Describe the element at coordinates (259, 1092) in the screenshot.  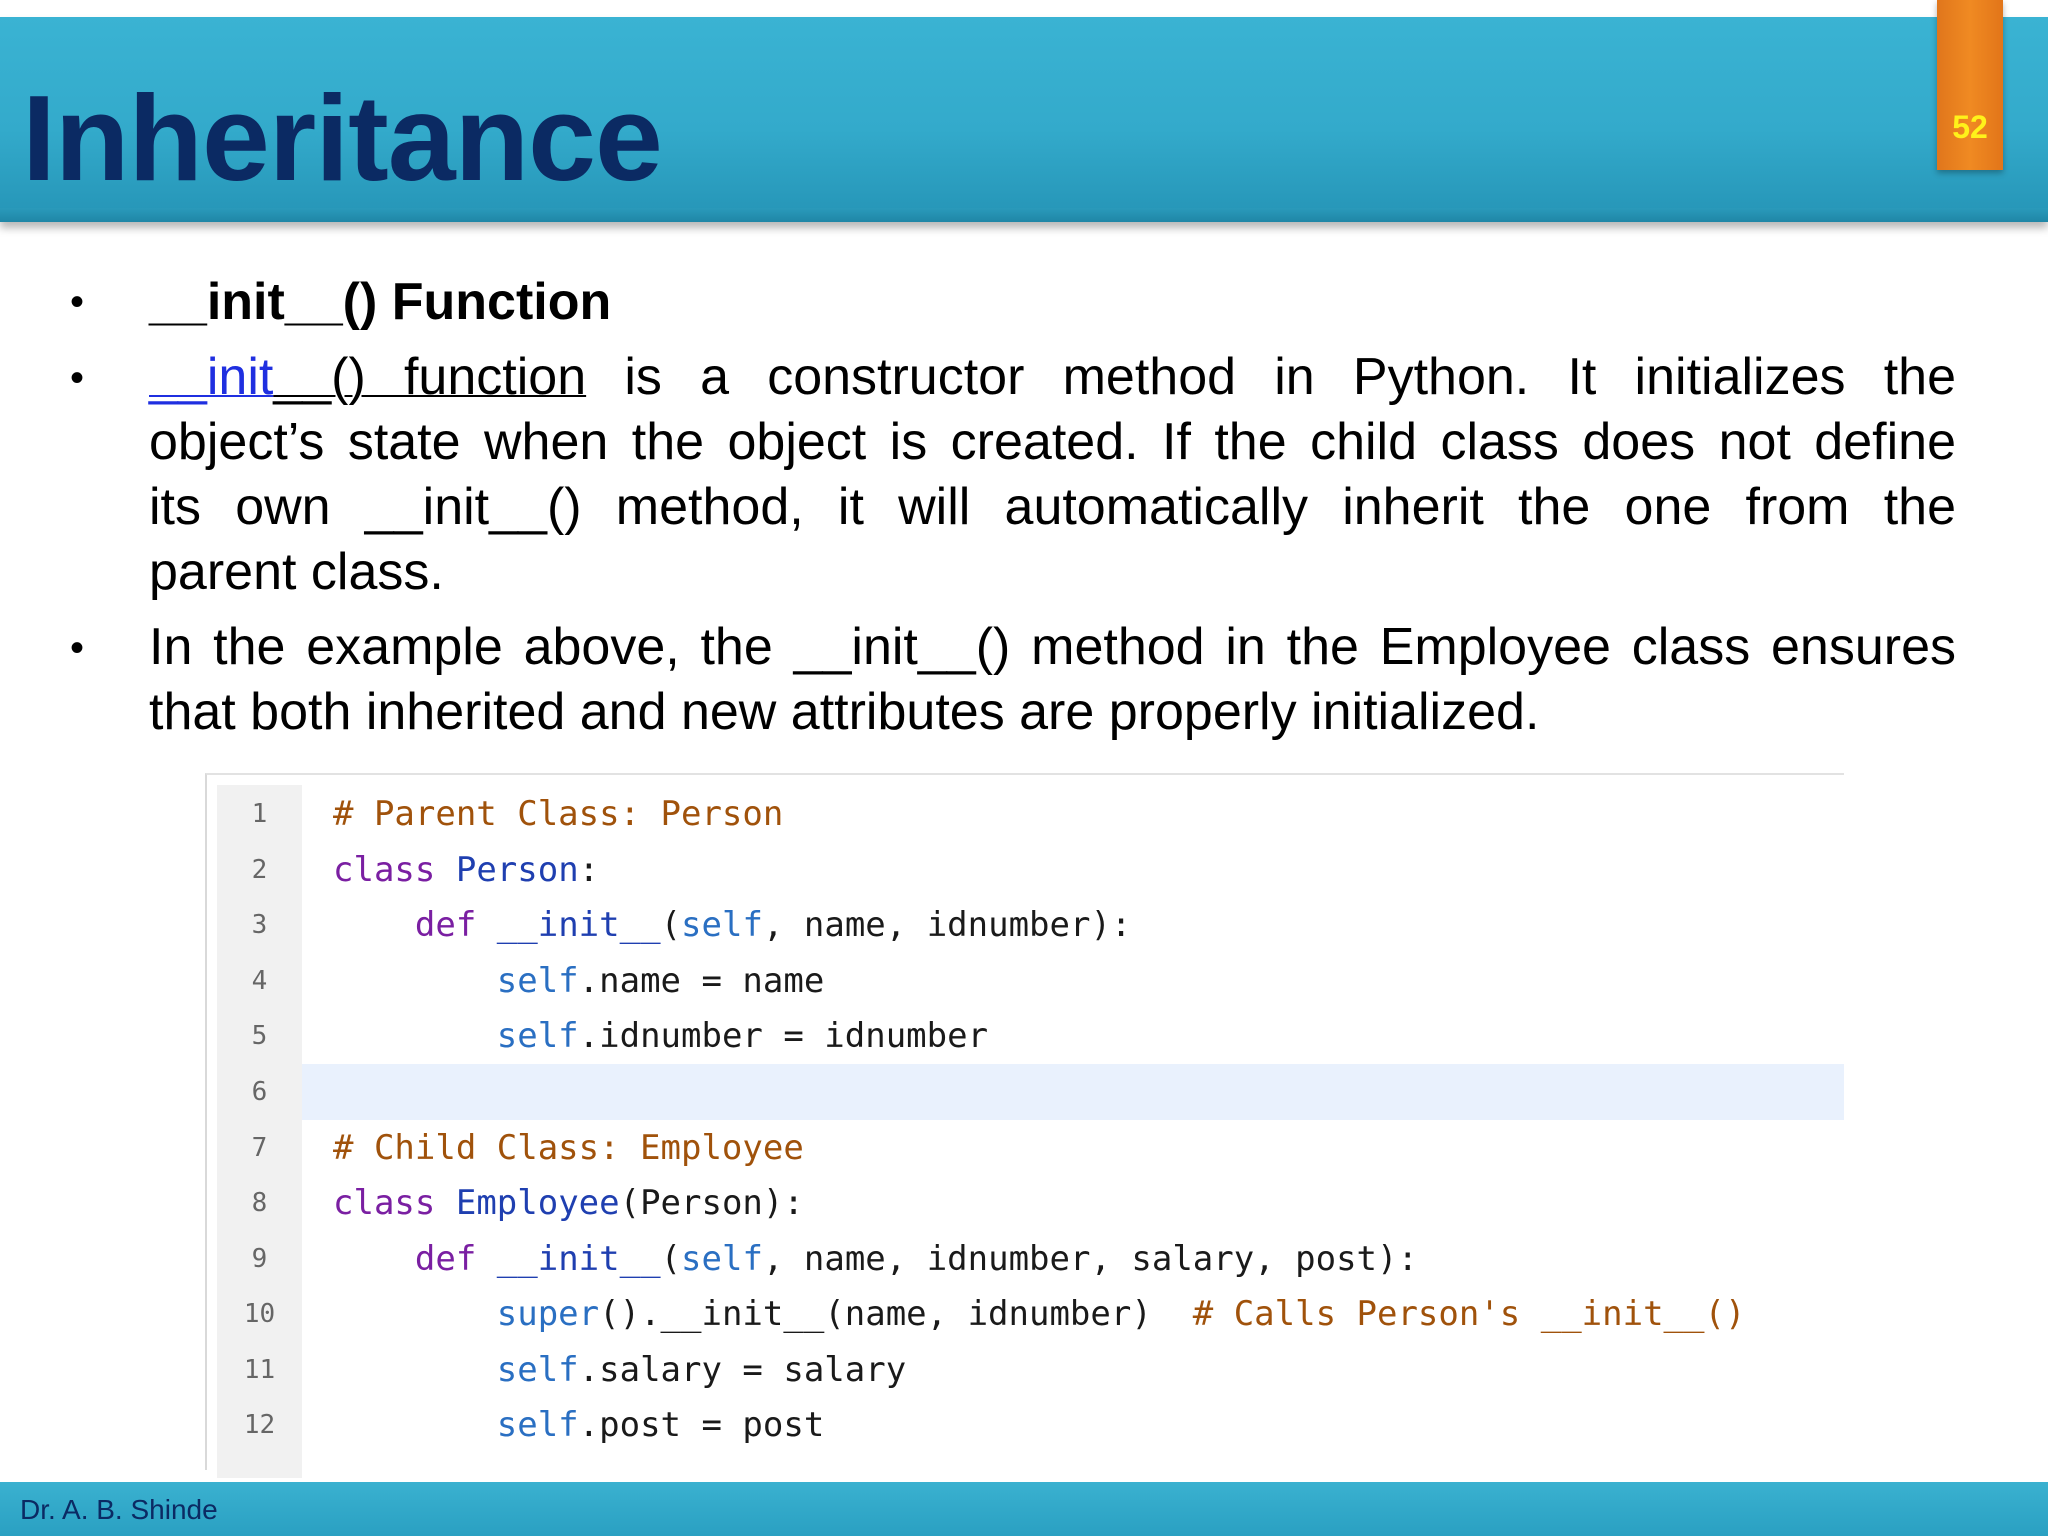
I see `line-number: 6` at that location.